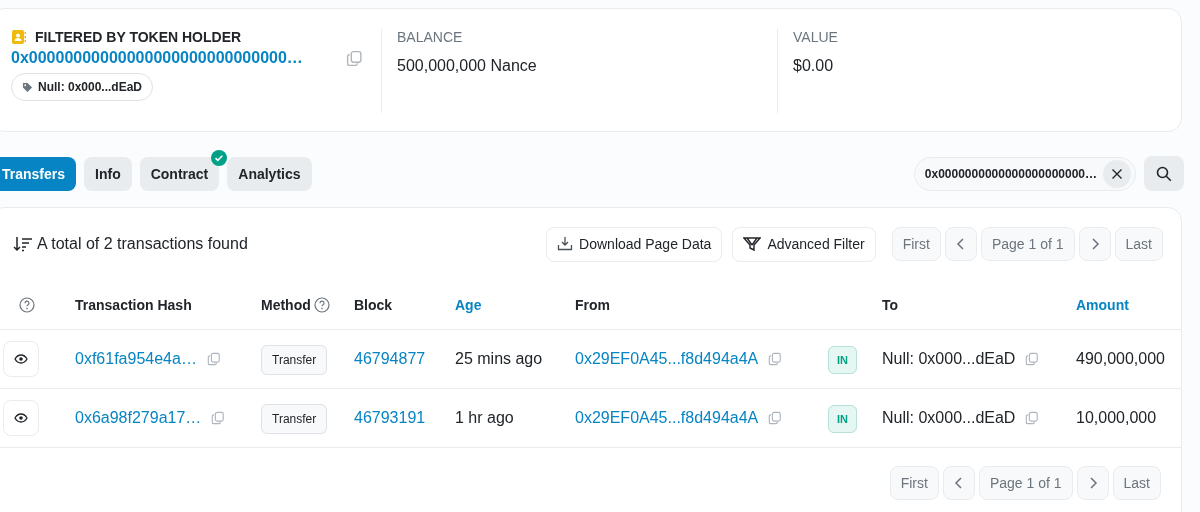 The height and width of the screenshot is (512, 1200). Describe the element at coordinates (565, 244) in the screenshot. I see `download-icon` at that location.